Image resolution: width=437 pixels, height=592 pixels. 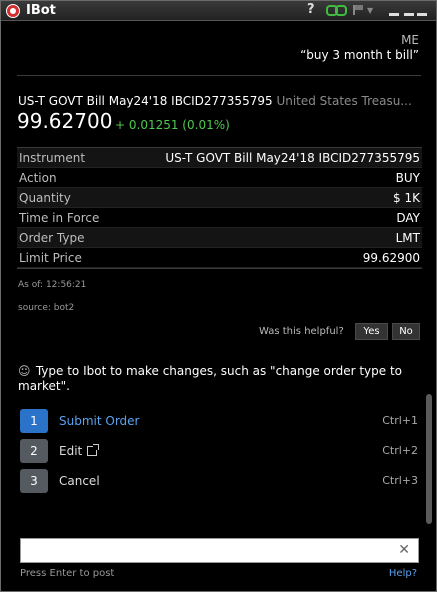 I want to click on cancel-button: Cancel, so click(x=79, y=481).